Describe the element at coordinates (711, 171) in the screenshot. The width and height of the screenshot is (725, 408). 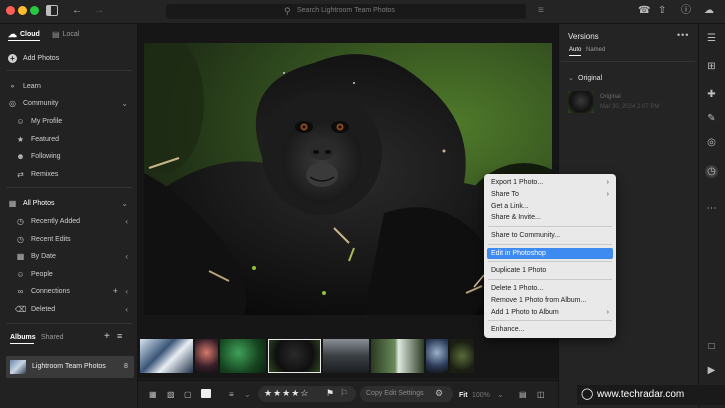
I see `versions-history-icon: ◷` at that location.